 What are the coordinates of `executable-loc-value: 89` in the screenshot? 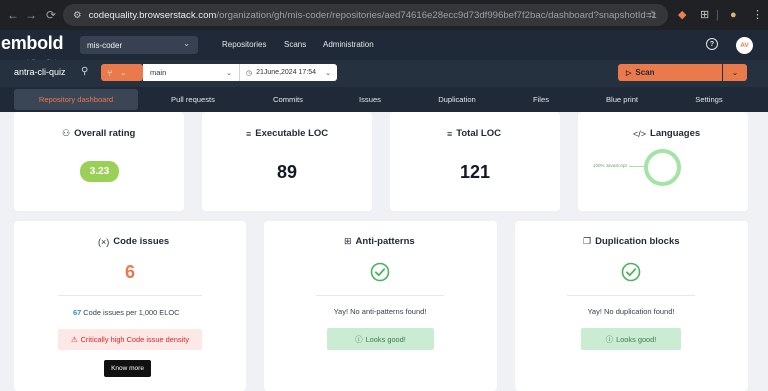 It's located at (287, 172).